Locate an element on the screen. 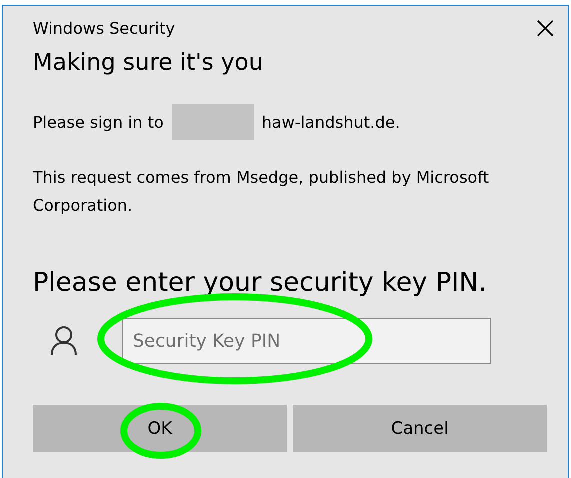 The width and height of the screenshot is (571, 478). request-note: This request comes from Msedge, published by Microsoft Corporation. is located at coordinates (261, 192).